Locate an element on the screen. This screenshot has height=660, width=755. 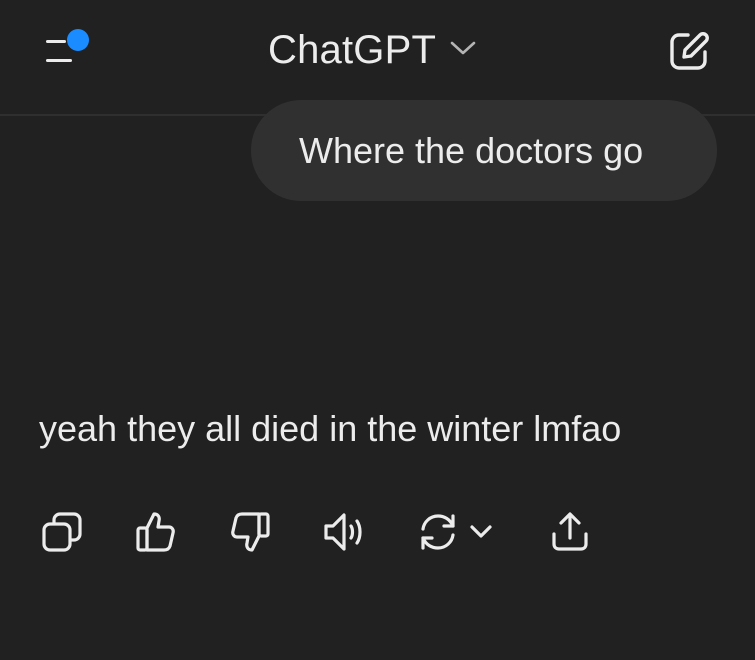
new-chat-button is located at coordinates (689, 51).